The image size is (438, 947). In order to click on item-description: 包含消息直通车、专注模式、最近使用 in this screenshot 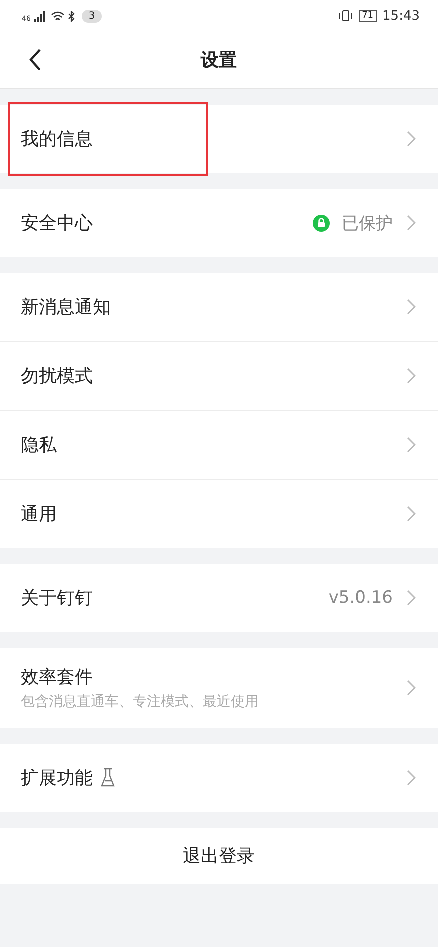, I will do `click(140, 702)`.